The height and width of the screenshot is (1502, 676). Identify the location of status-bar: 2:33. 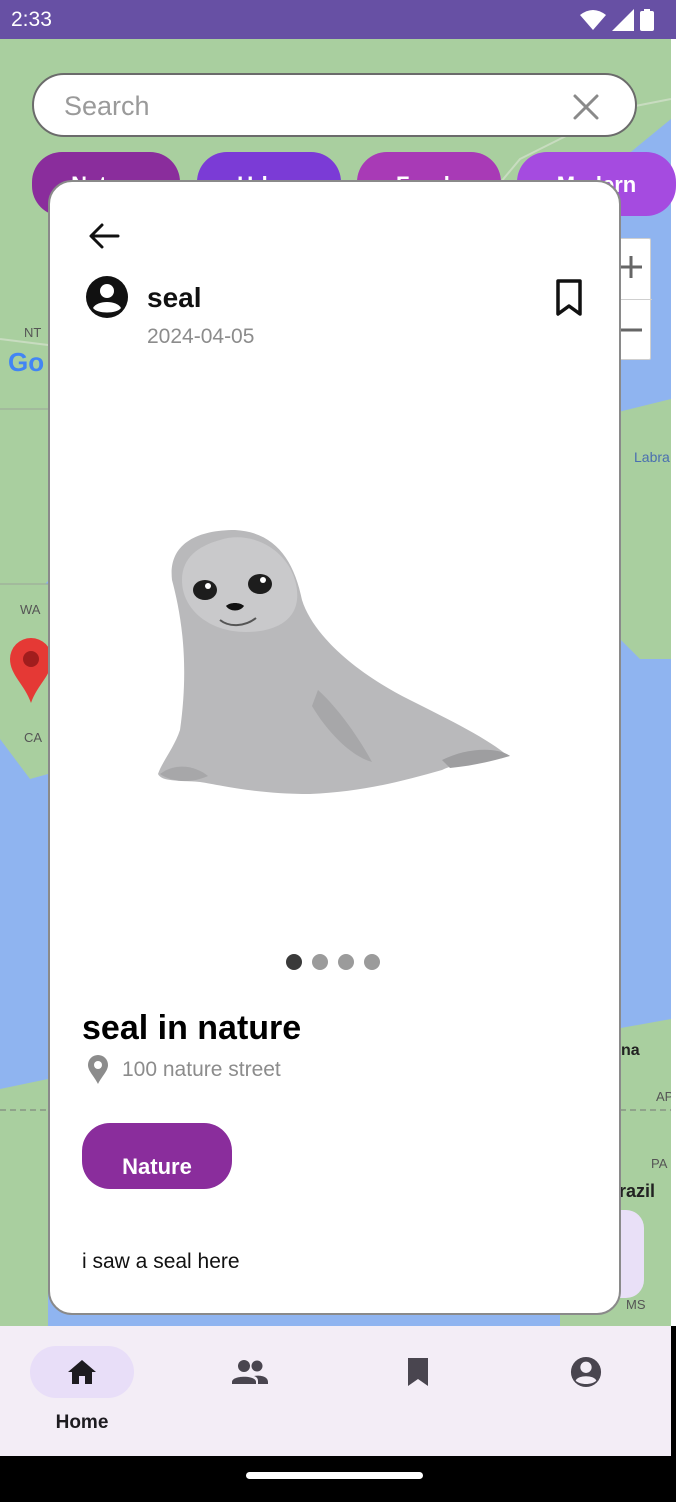
(338, 19).